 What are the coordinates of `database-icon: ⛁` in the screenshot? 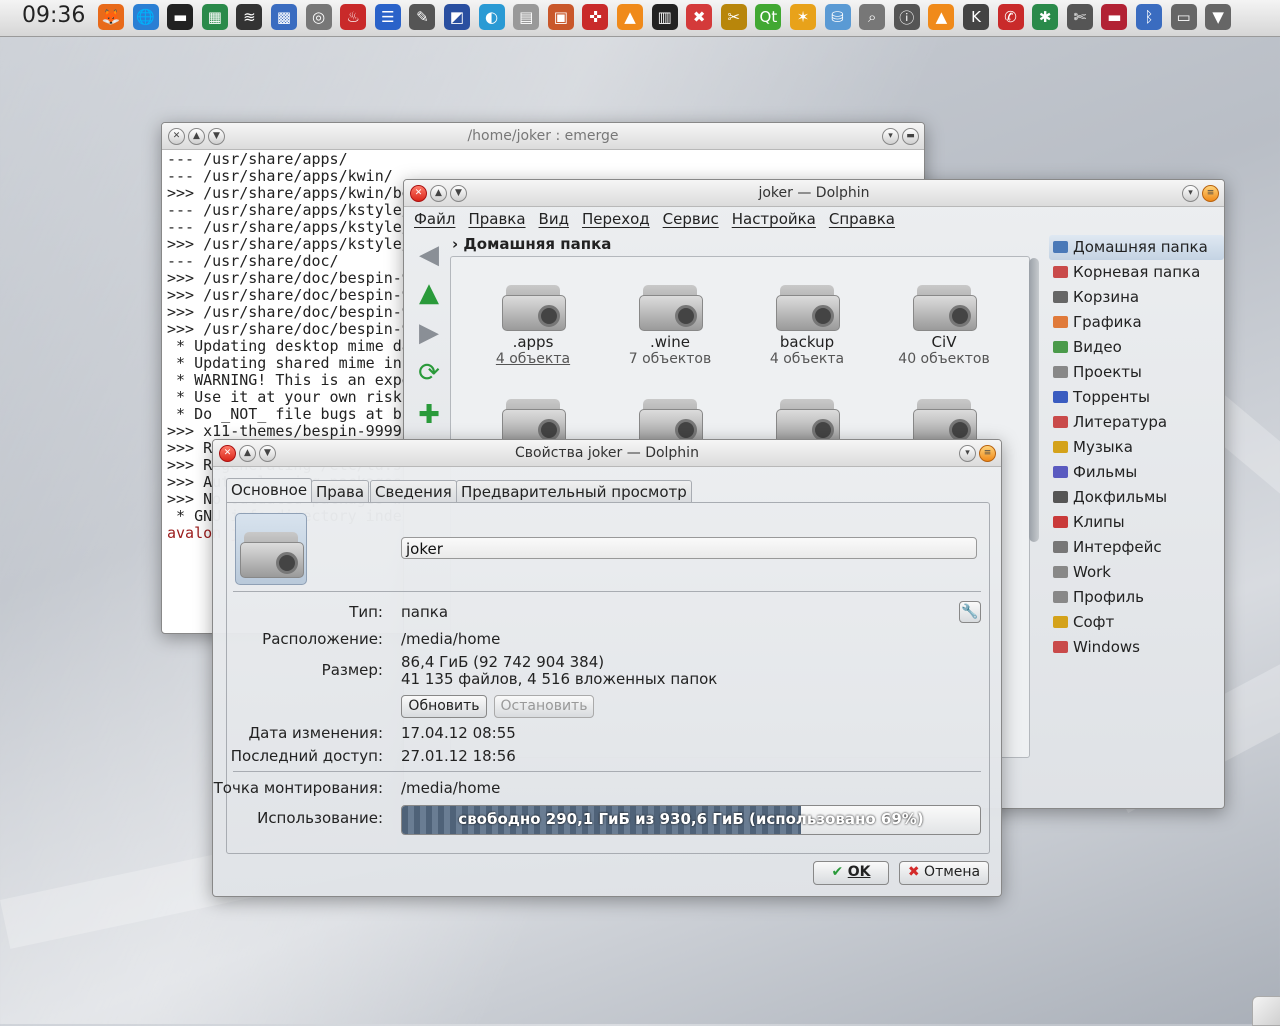 It's located at (837, 17).